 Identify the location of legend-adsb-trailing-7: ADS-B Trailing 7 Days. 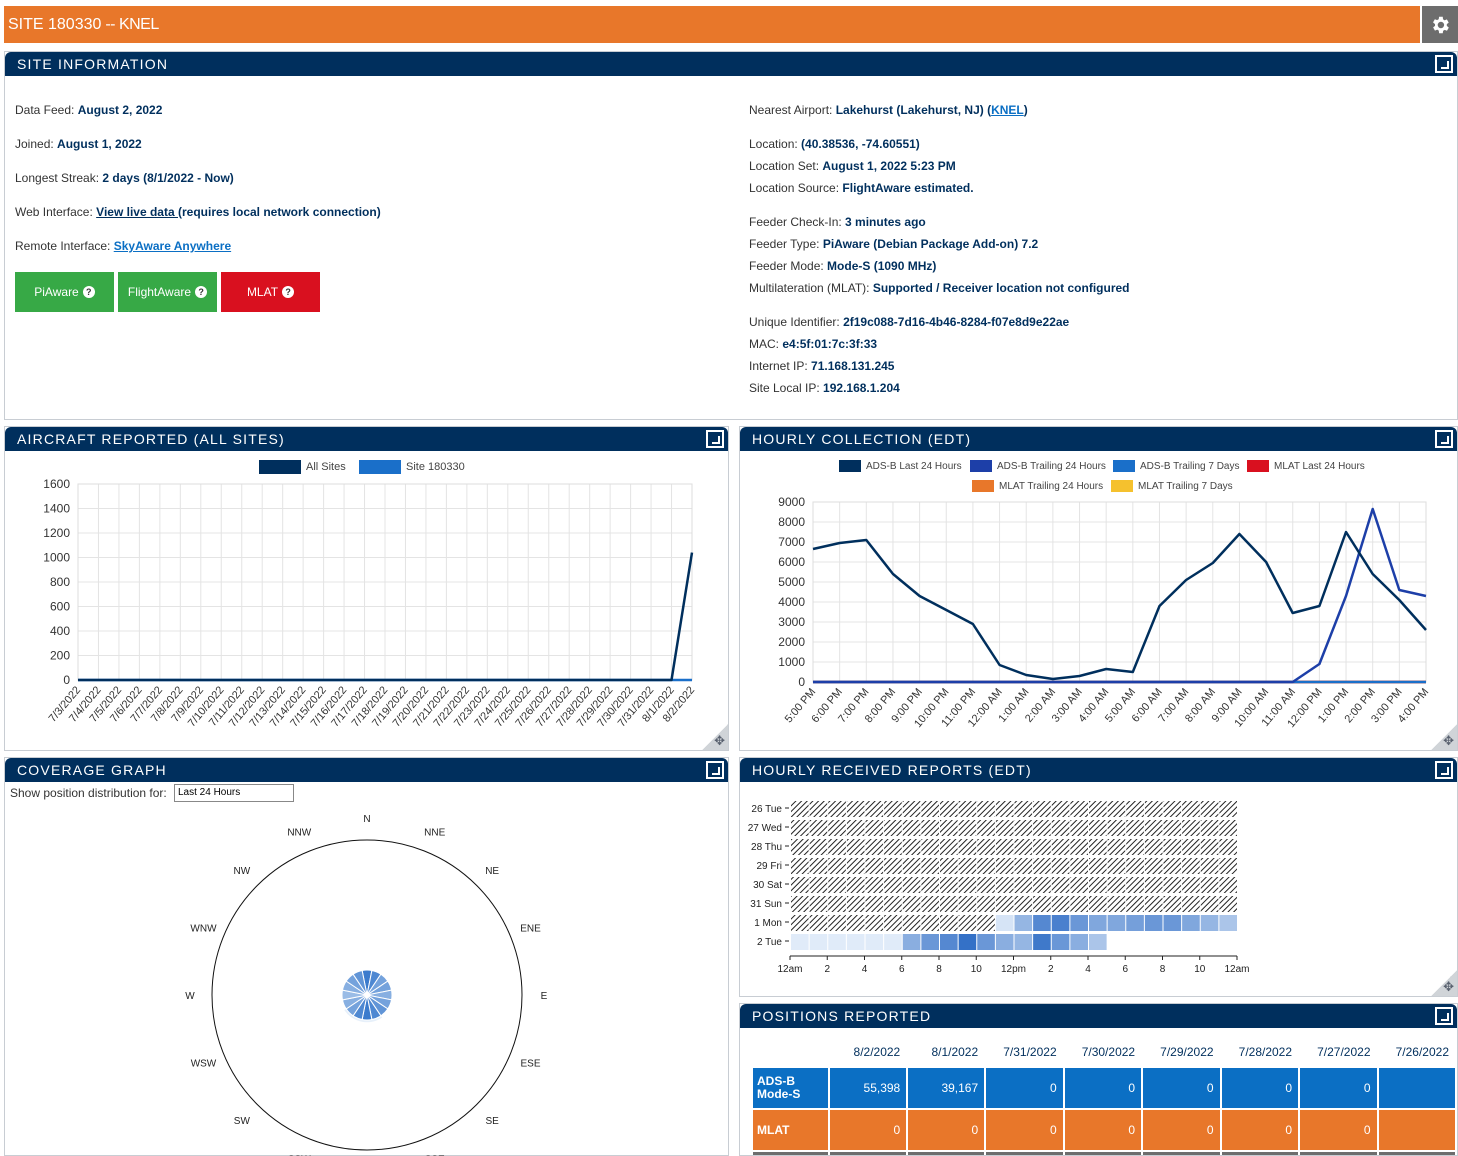
(1176, 466).